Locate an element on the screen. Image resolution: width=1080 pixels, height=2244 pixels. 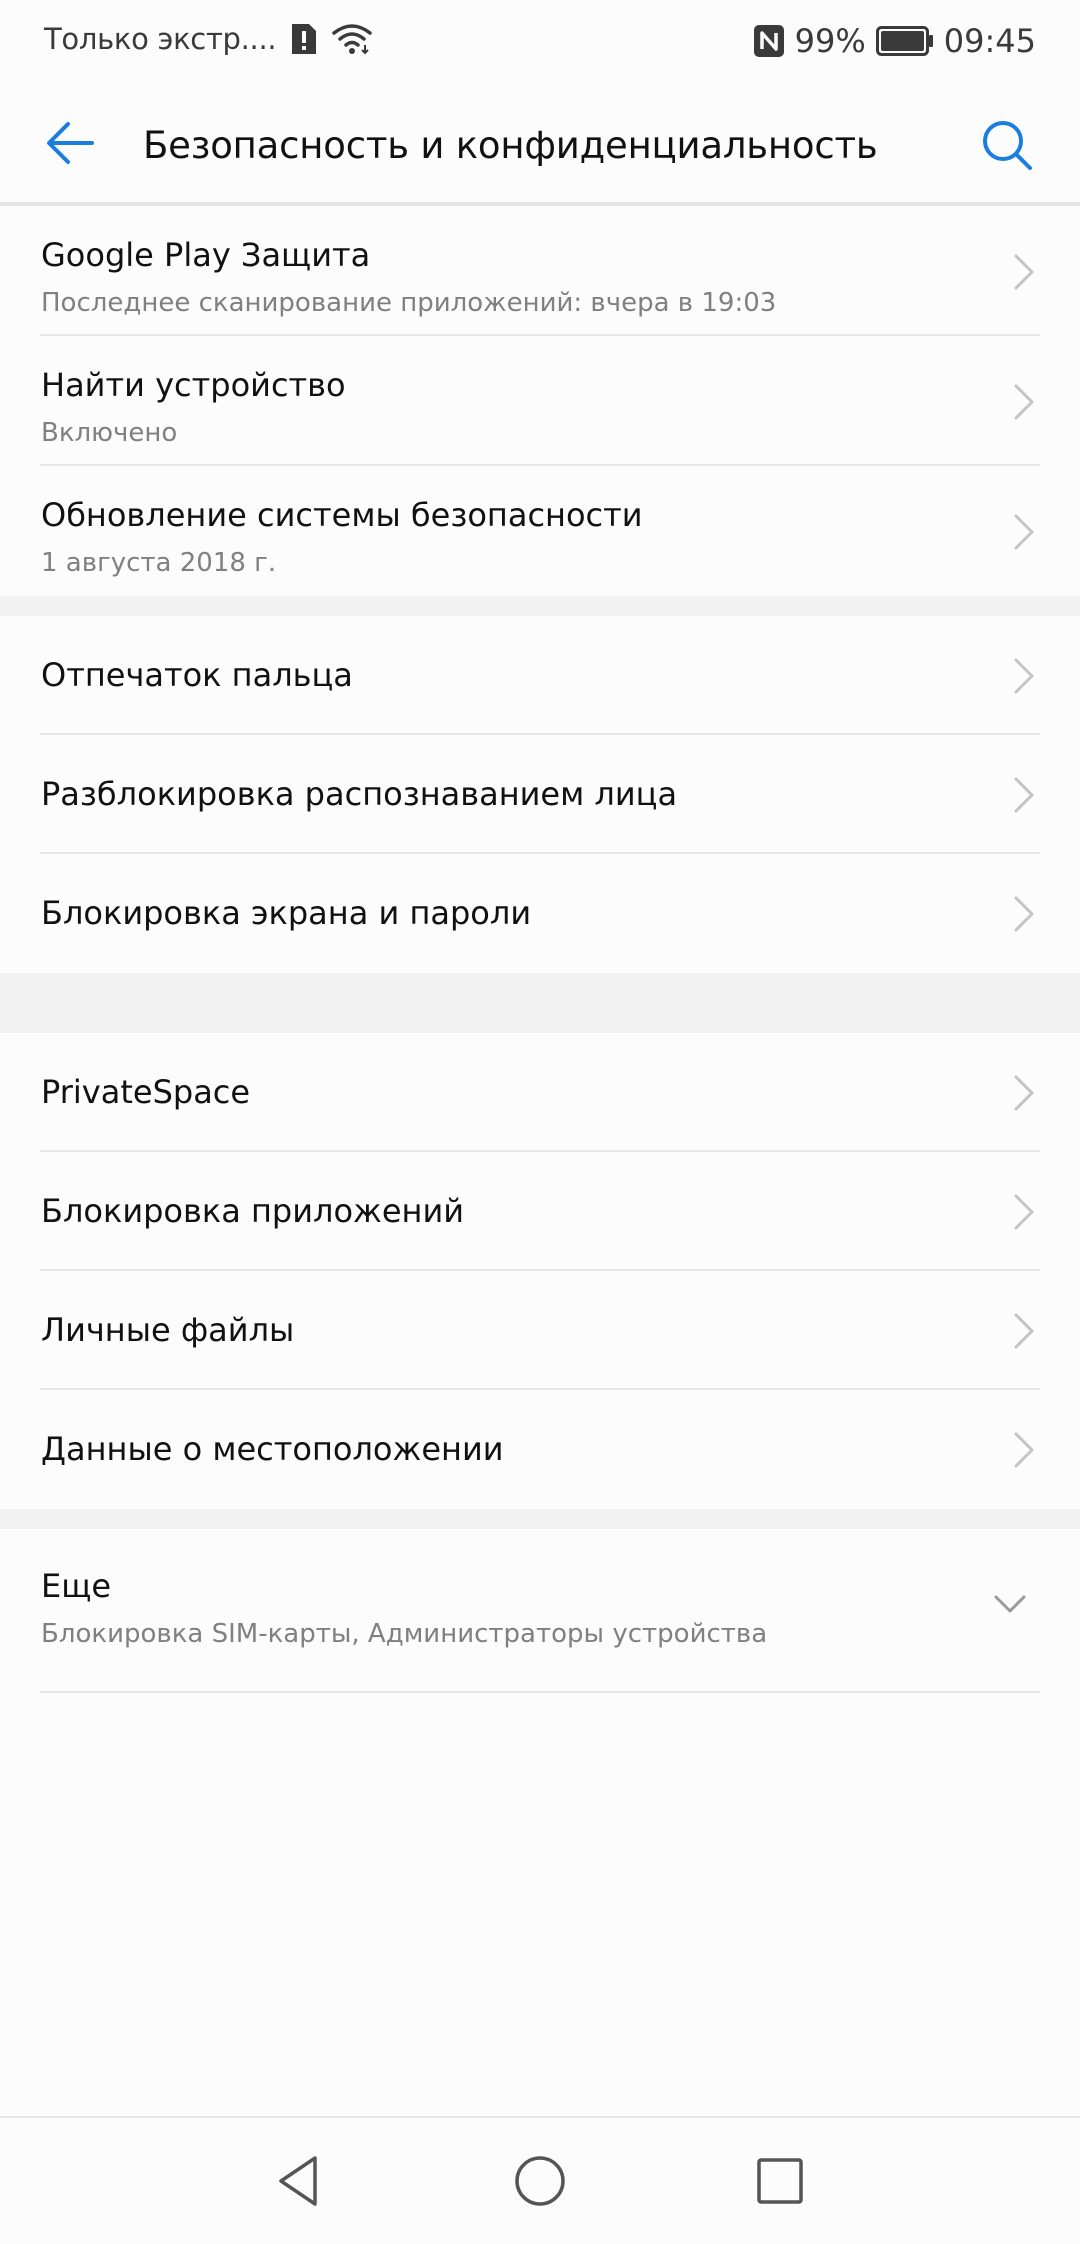
triangle-back-icon is located at coordinates (298, 2181).